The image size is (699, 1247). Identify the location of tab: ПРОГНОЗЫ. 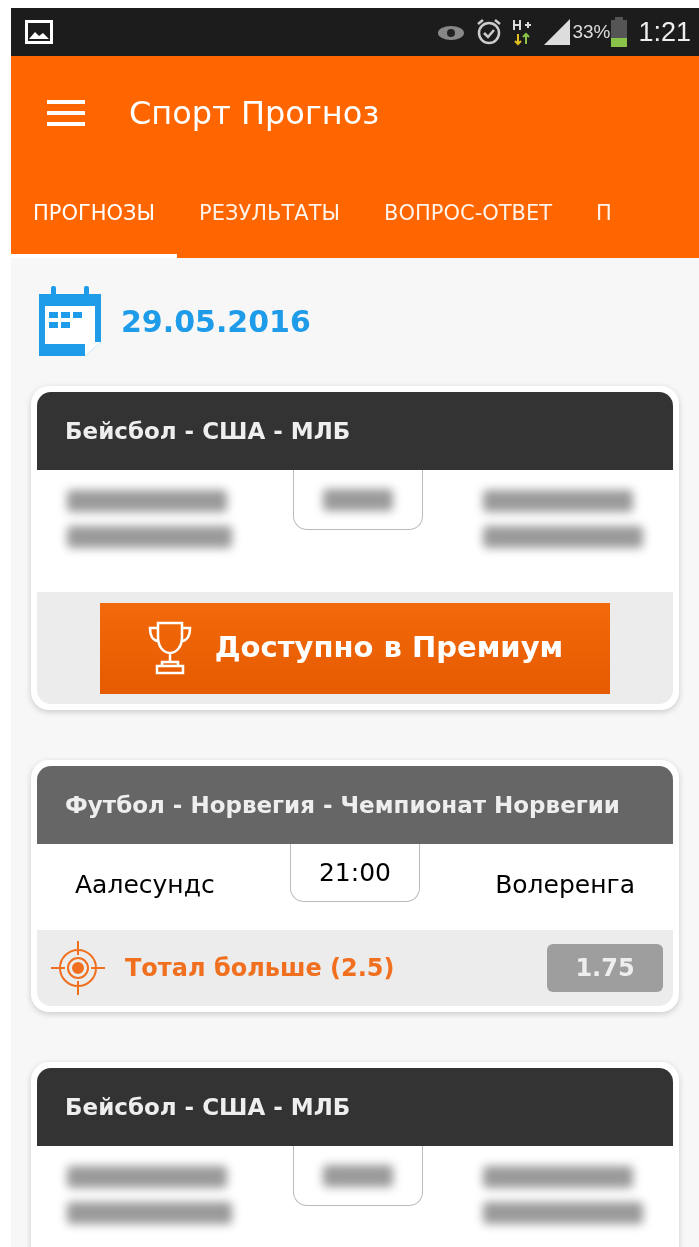
(94, 214).